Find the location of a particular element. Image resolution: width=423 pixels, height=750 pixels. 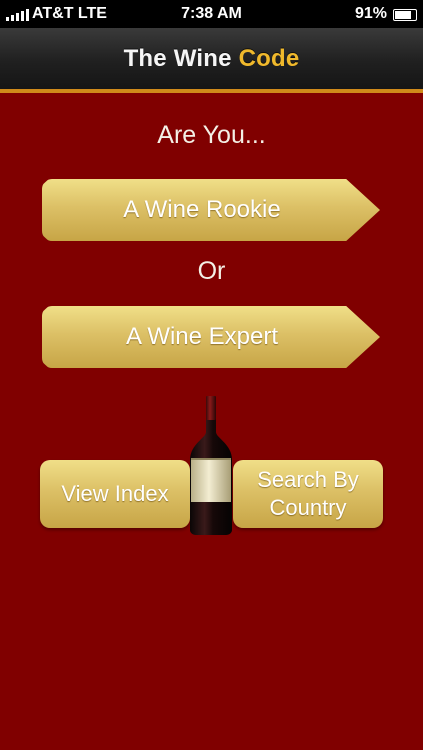

wine-expert-button: A Wine Expert is located at coordinates (211, 337).